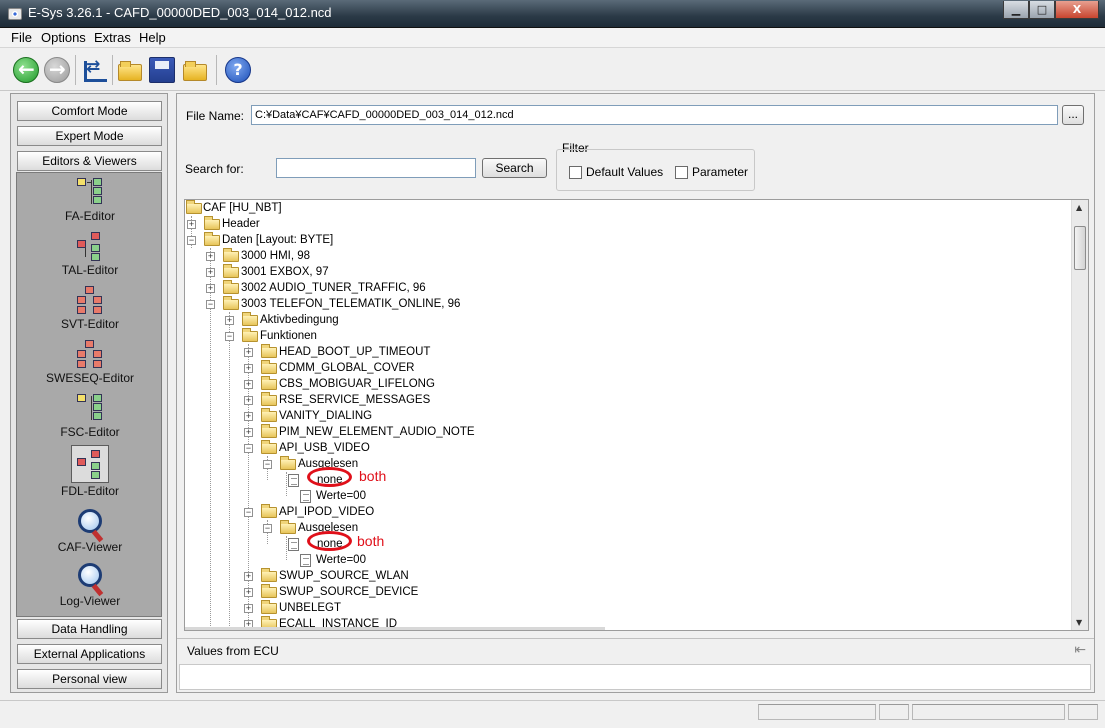 This screenshot has width=1105, height=728. Describe the element at coordinates (90, 307) in the screenshot. I see `tool-svt-editor: SVT-Editor` at that location.